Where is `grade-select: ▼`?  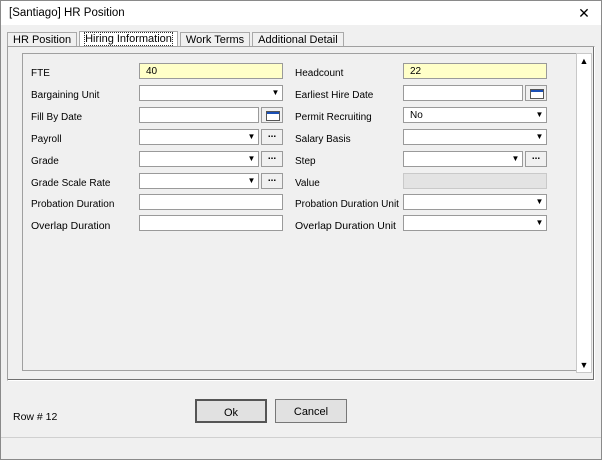 grade-select: ▼ is located at coordinates (199, 159).